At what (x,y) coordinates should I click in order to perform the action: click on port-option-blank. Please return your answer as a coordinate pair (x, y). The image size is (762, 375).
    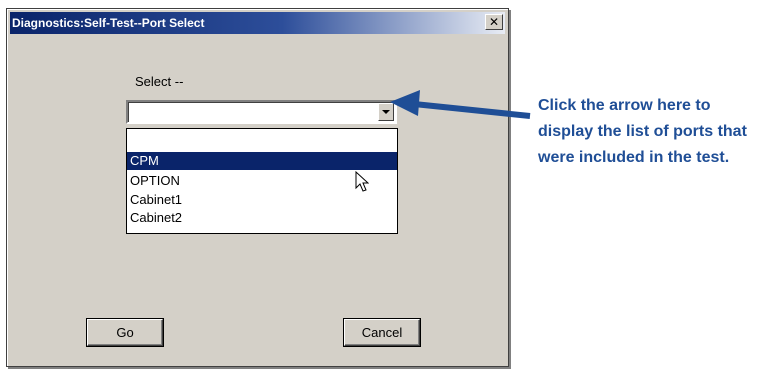
    Looking at the image, I should click on (262, 140).